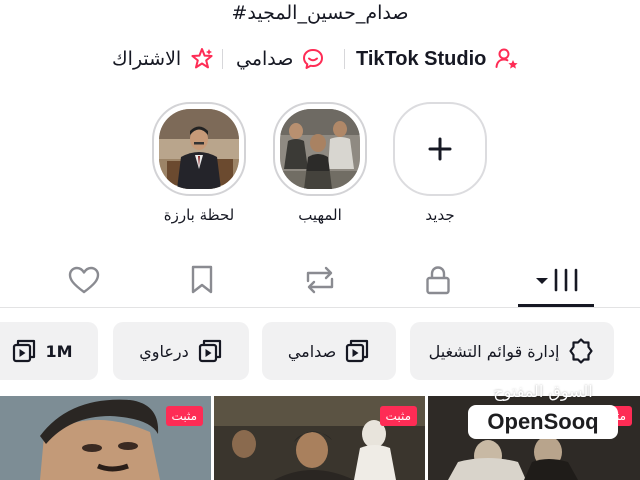 Image resolution: width=640 pixels, height=480 pixels. I want to click on highlight-lahza-bariza: لحظة بارزة, so click(199, 163).